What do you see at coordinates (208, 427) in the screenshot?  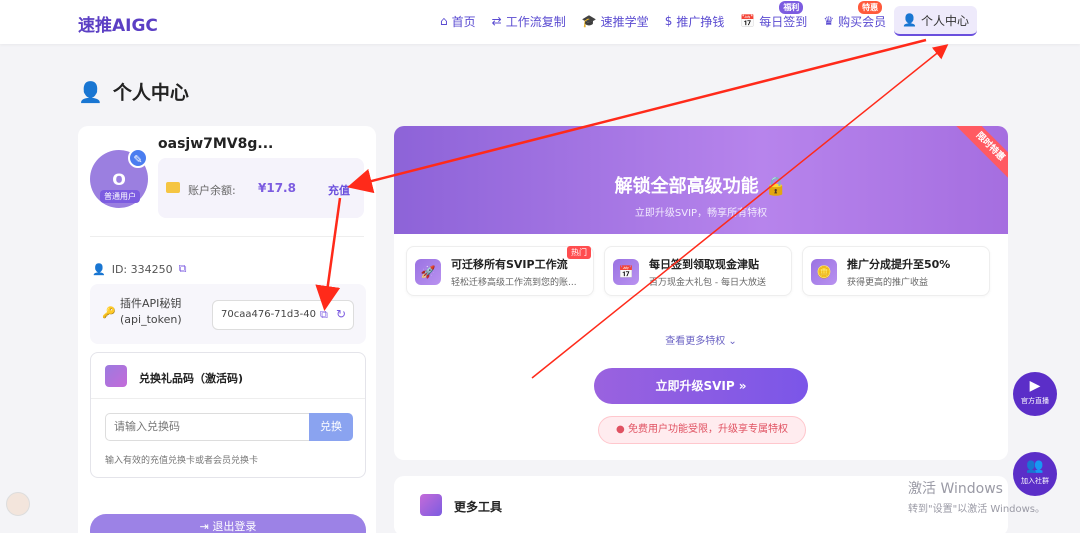 I see `redeem-code-input` at bounding box center [208, 427].